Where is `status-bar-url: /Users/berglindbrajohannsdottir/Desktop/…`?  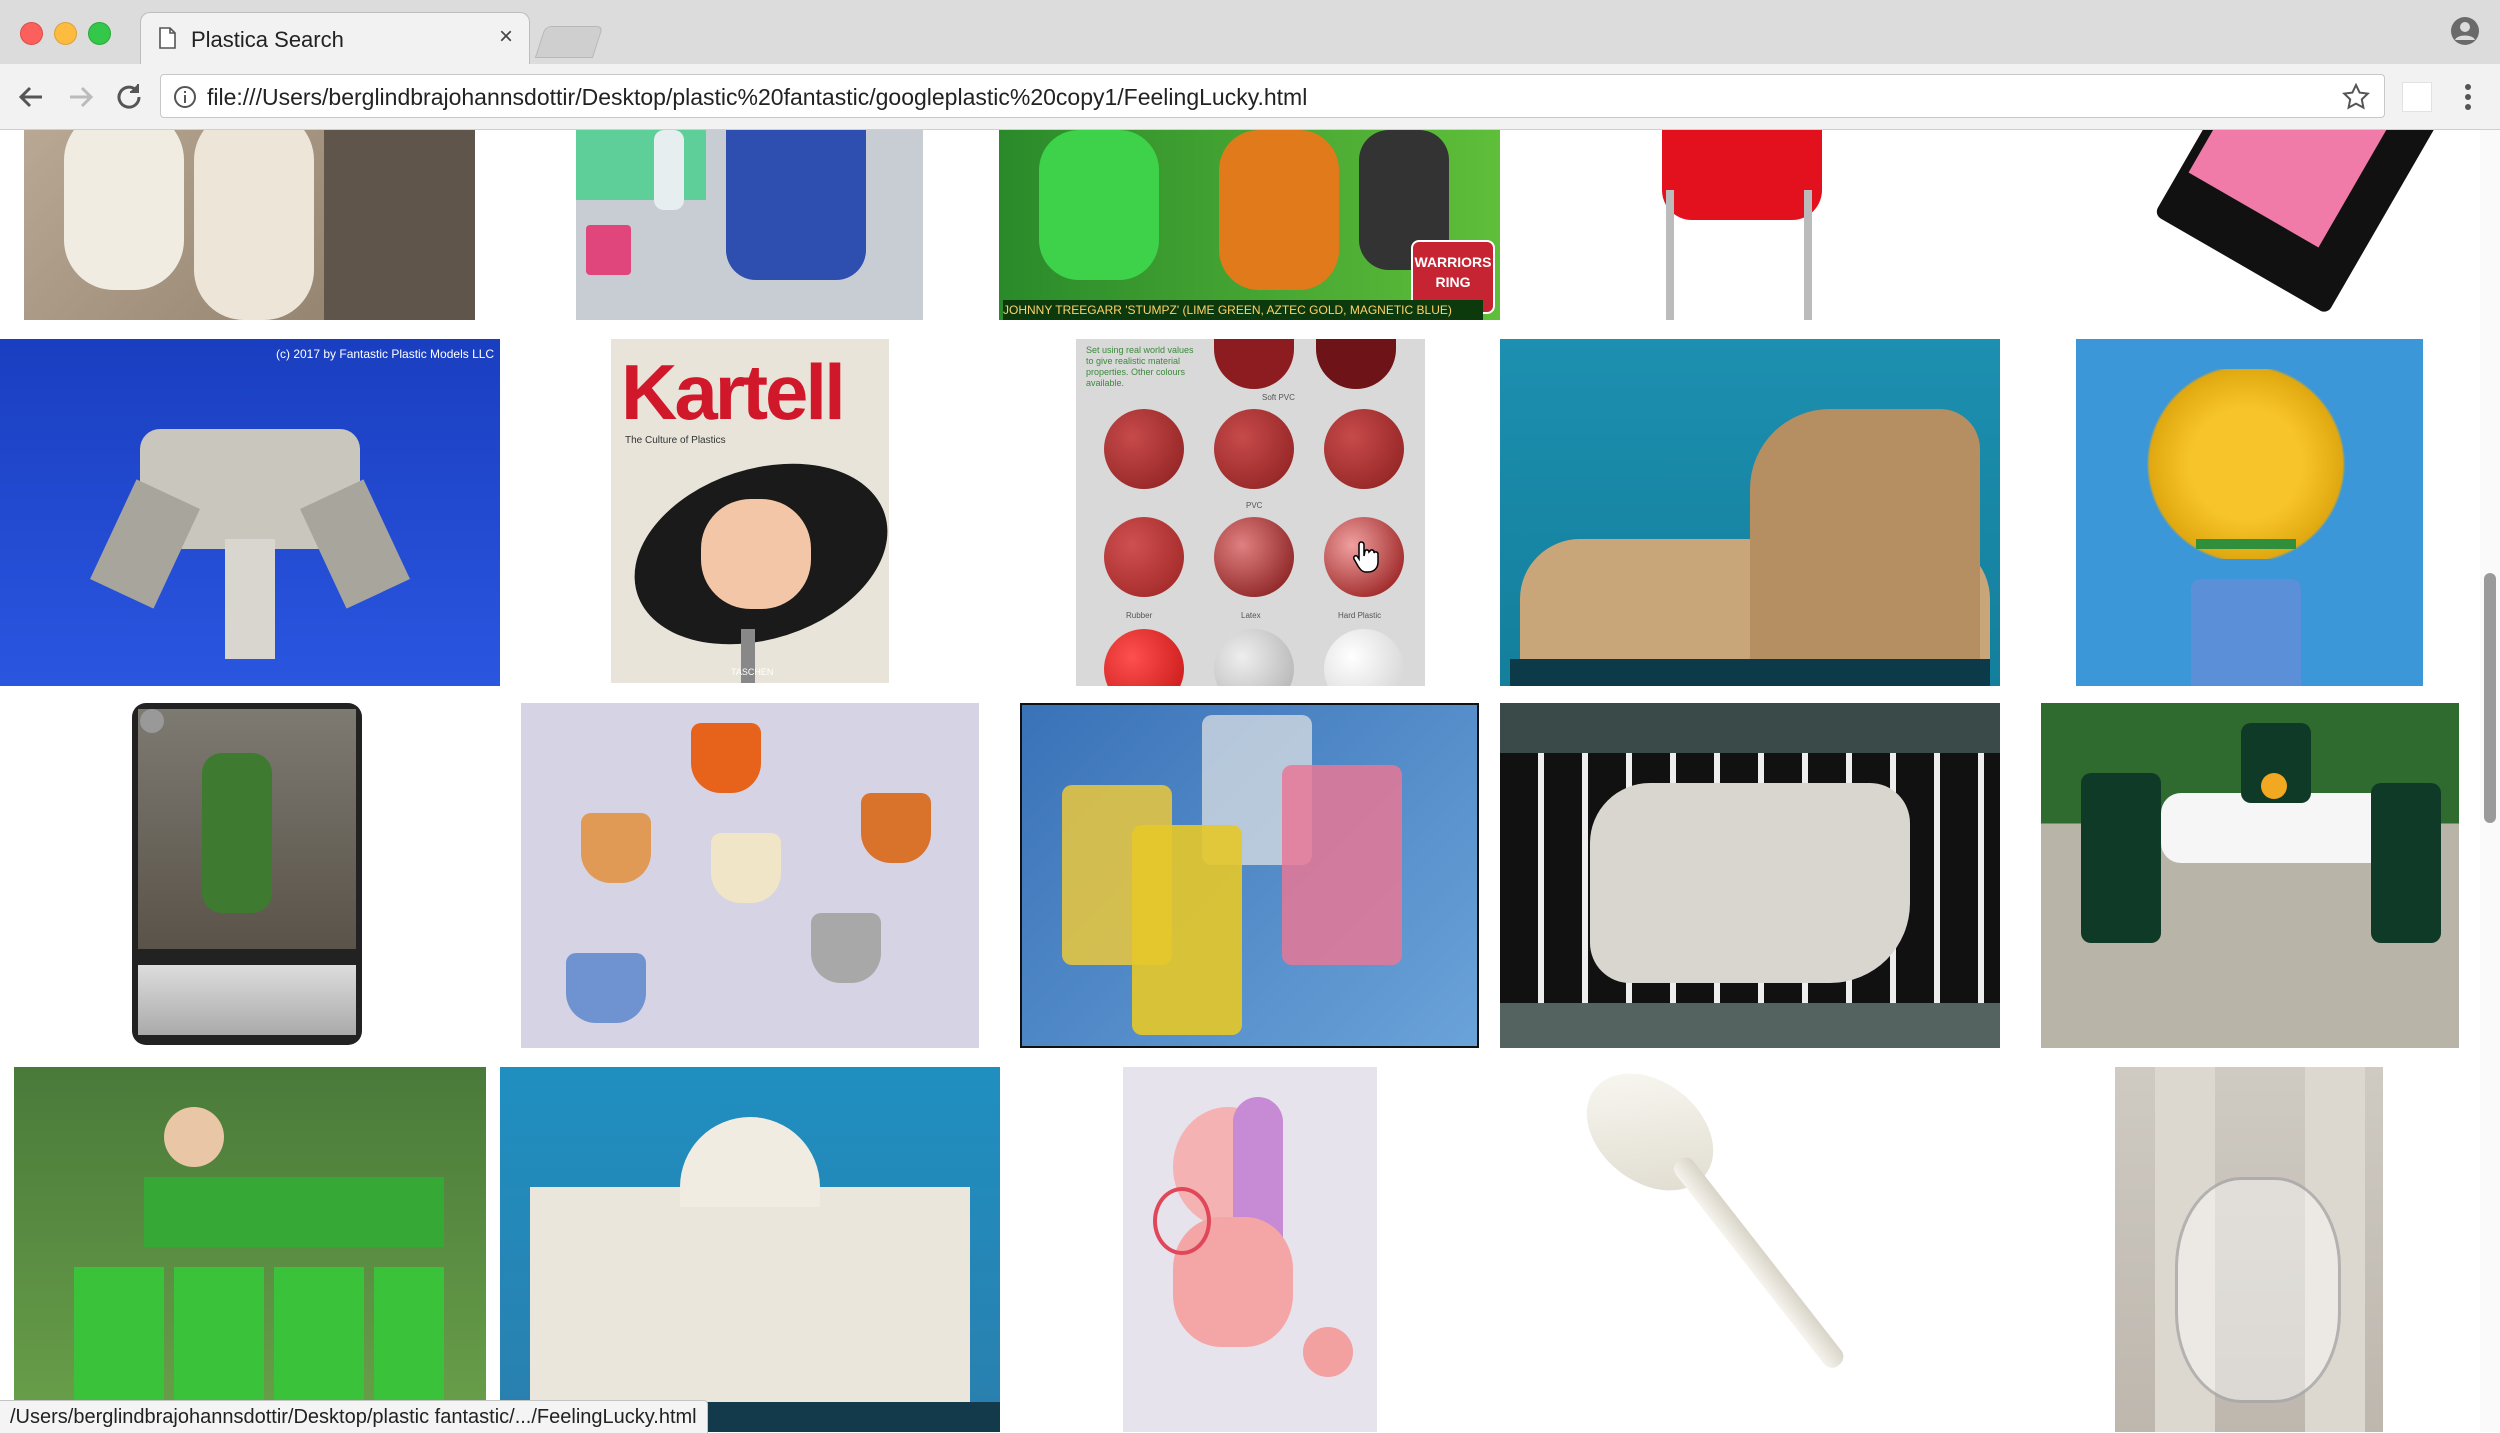 status-bar-url: /Users/berglindbrajohannsdottir/Desktop/… is located at coordinates (354, 1416).